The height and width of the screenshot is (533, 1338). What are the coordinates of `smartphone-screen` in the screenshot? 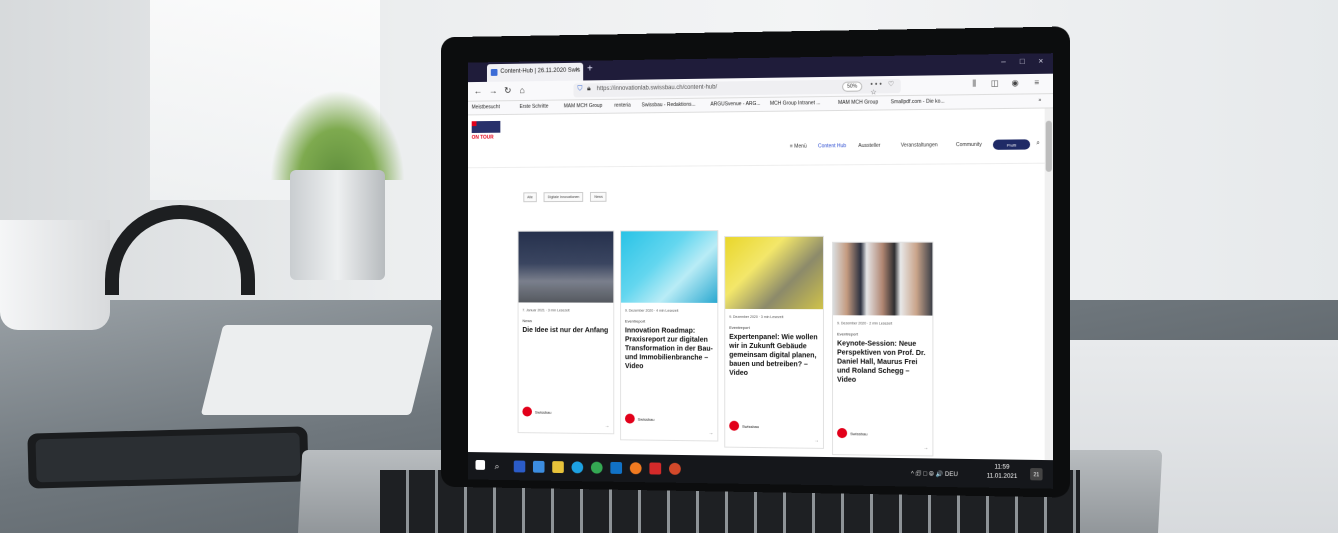 It's located at (168, 457).